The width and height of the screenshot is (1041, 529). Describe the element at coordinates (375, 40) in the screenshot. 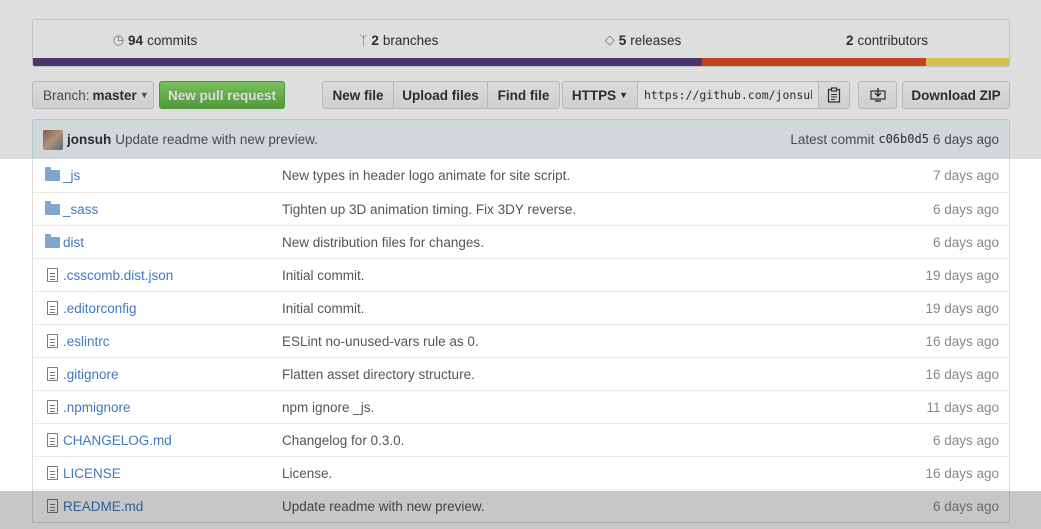

I see `branches-count: 2` at that location.